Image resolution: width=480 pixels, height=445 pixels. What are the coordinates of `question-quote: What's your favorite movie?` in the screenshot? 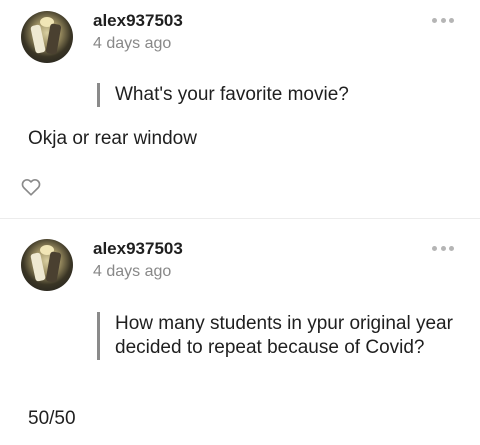 It's located at (276, 95).